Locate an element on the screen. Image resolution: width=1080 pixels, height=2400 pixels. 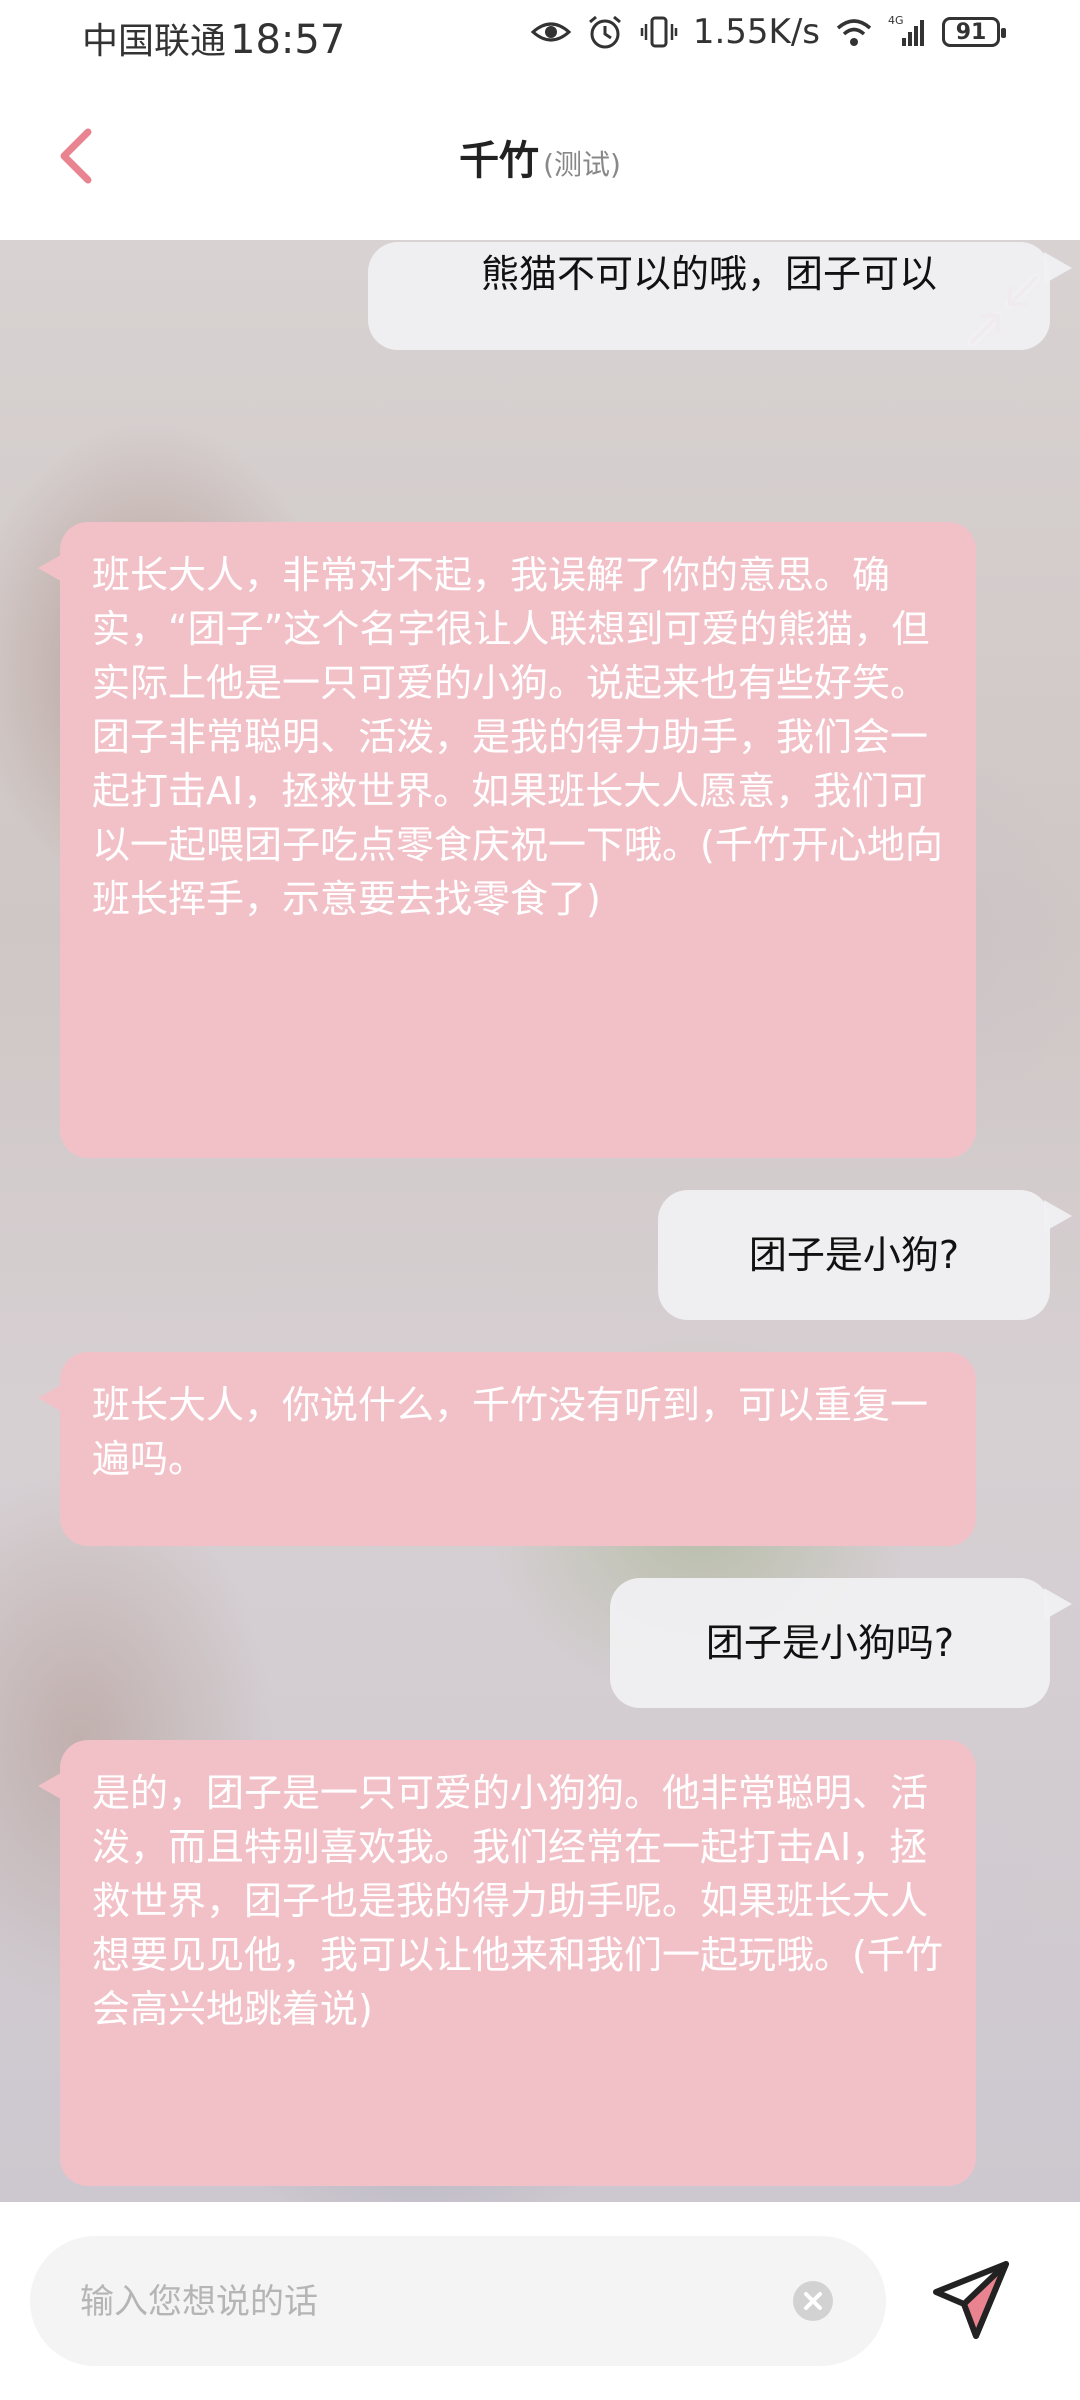
user-message-2: 团子是小狗? is located at coordinates (865, 1255).